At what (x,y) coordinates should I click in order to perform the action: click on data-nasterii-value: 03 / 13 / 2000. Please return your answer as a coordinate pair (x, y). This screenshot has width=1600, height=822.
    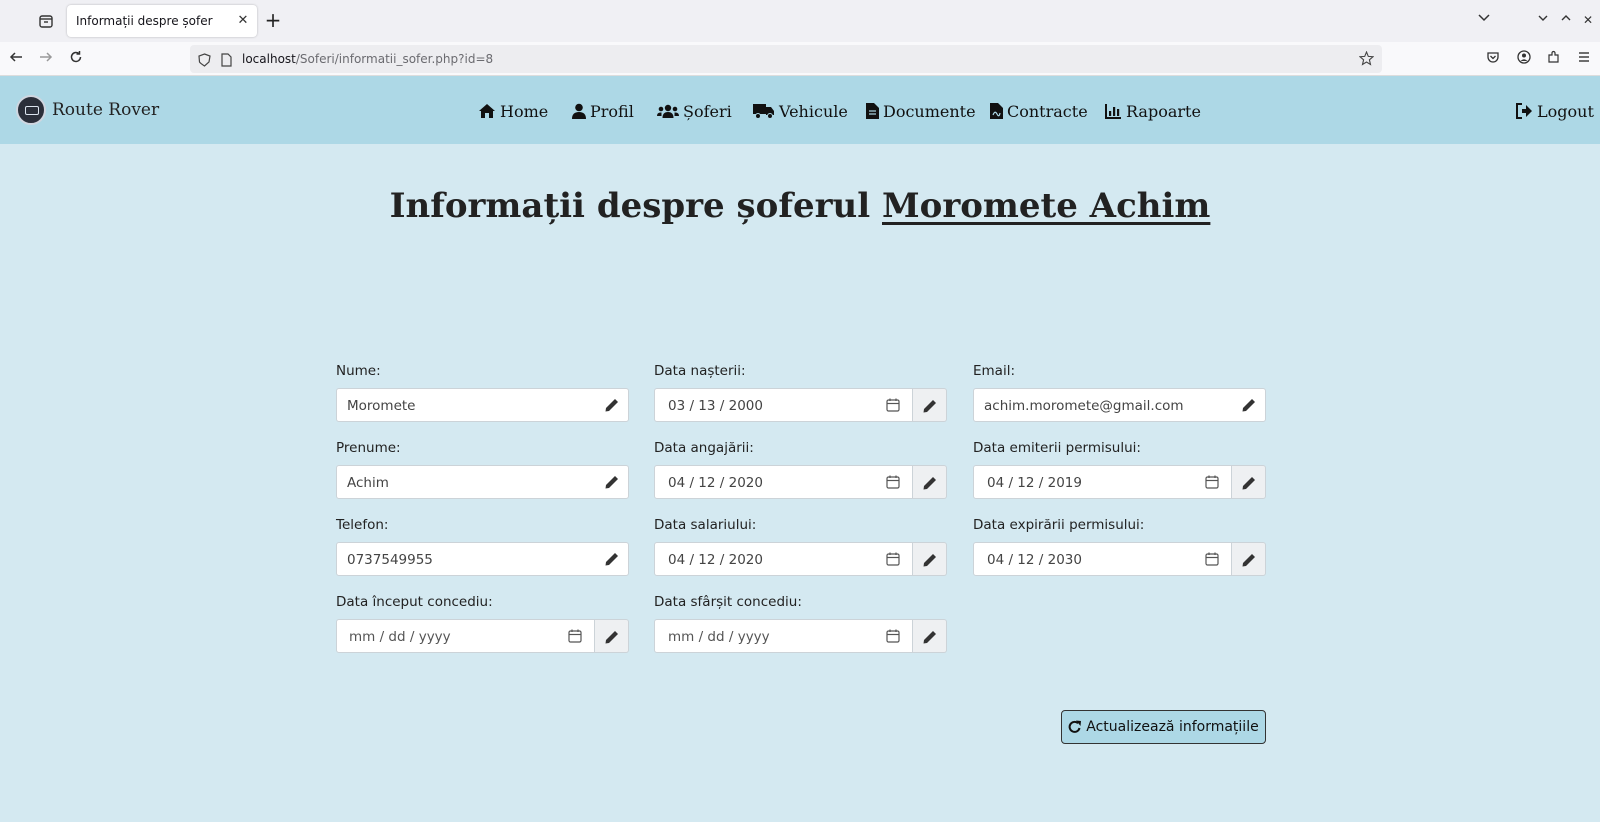
    Looking at the image, I should click on (715, 406).